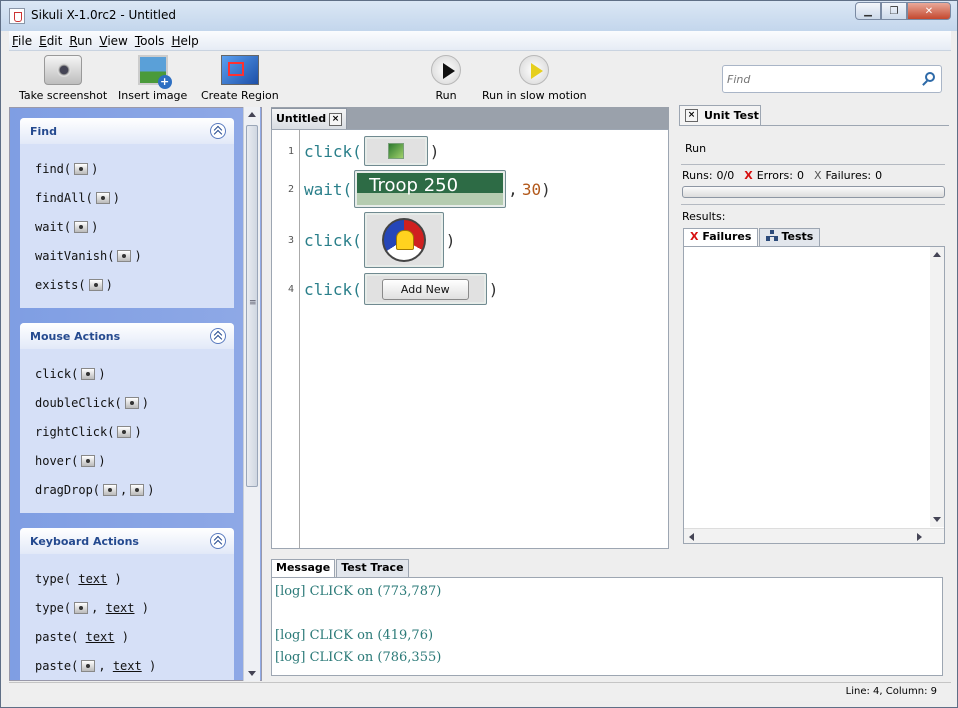 This screenshot has width=958, height=708. Describe the element at coordinates (80, 41) in the screenshot. I see `menu-run: Run` at that location.